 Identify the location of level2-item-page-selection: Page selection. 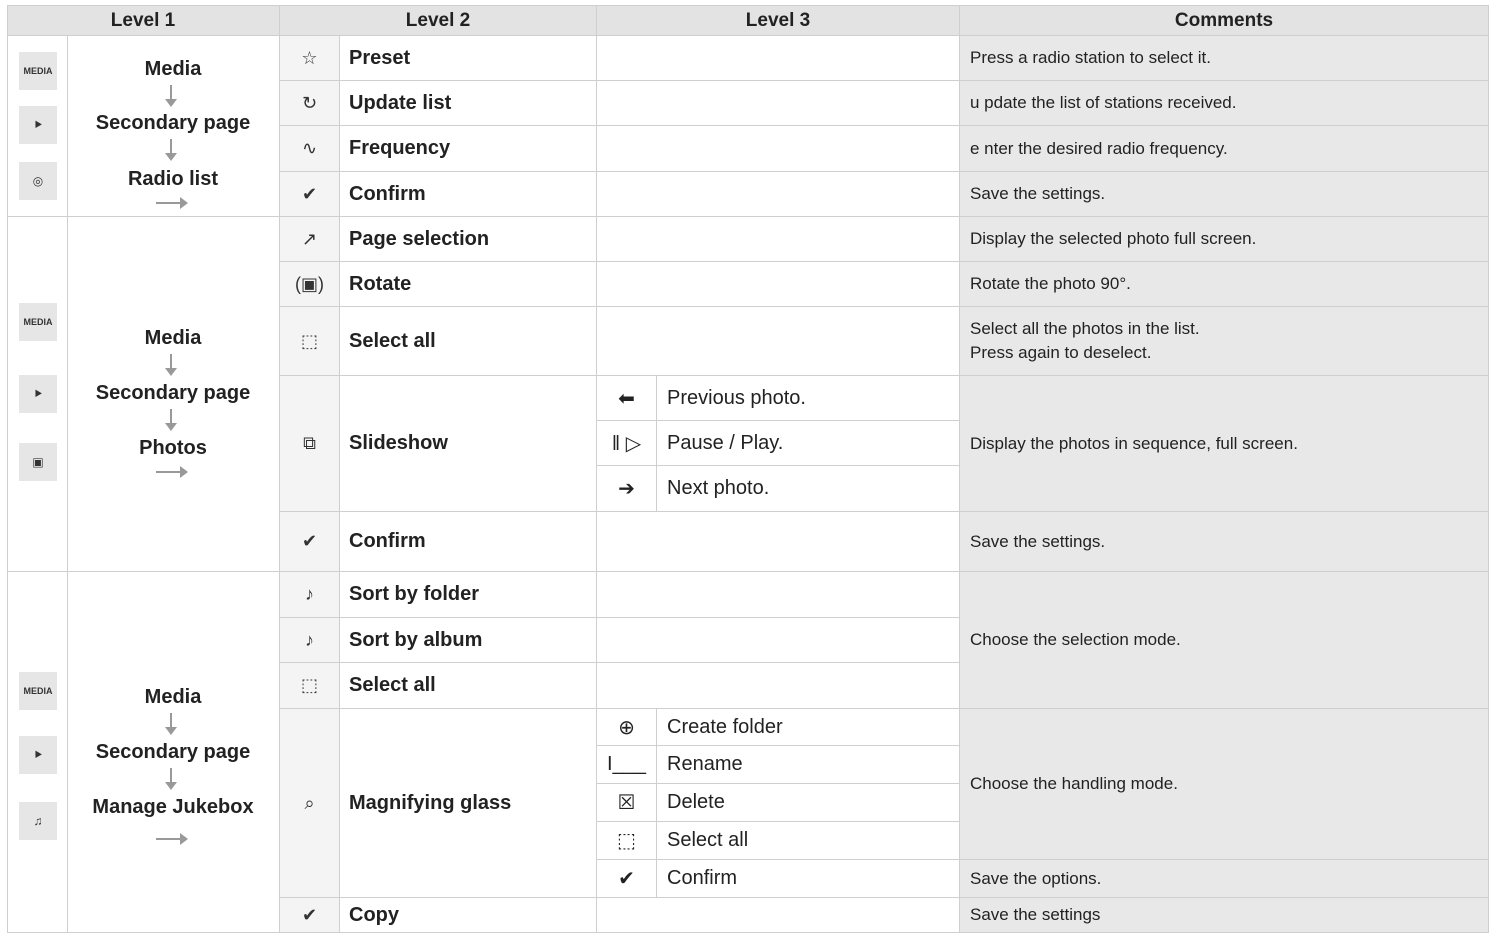
(468, 239).